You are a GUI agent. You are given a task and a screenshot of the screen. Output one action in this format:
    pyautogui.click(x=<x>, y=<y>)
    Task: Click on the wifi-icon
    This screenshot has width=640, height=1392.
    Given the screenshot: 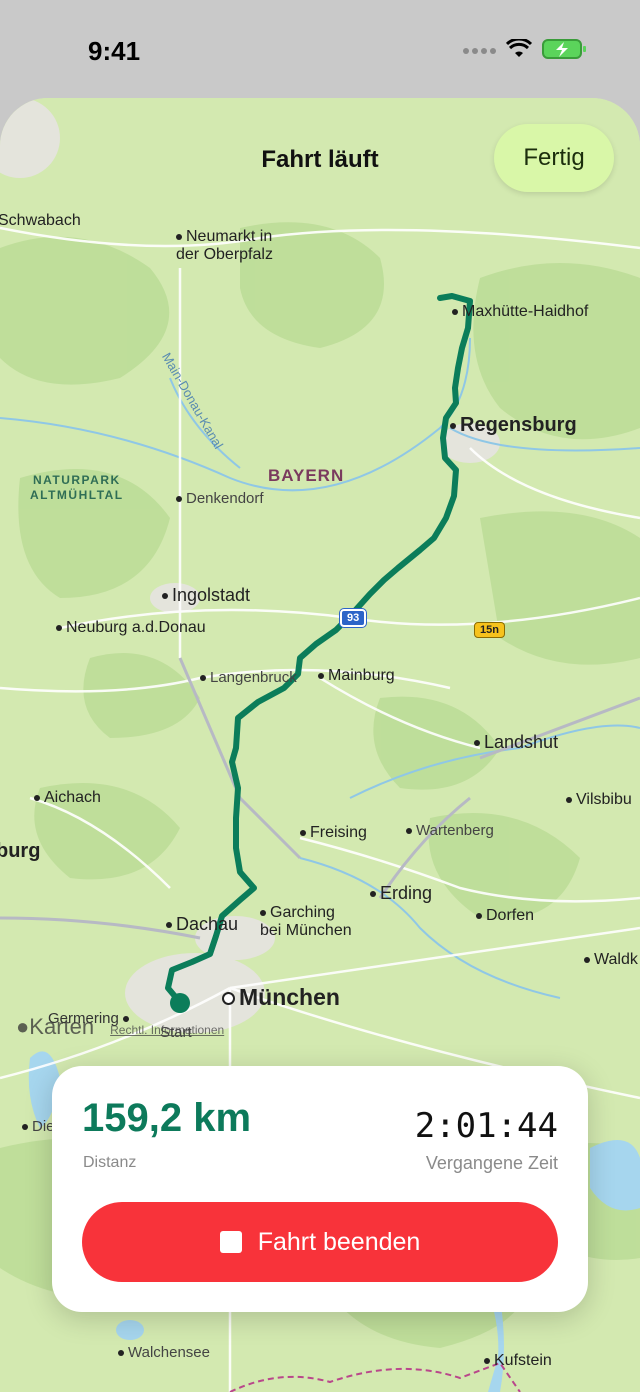 What is the action you would take?
    pyautogui.click(x=519, y=50)
    